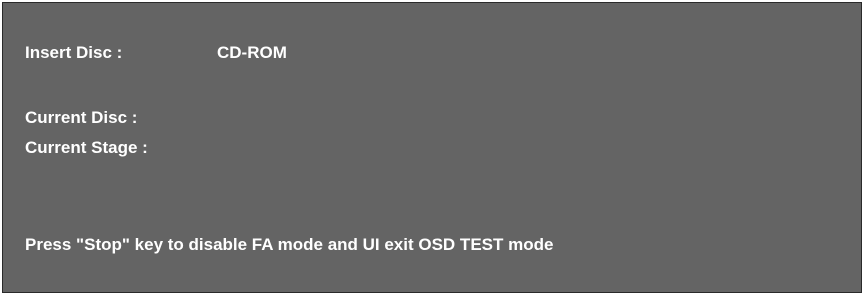 This screenshot has height=293, width=866. I want to click on current-disc-row: Current Disc :, so click(81, 118).